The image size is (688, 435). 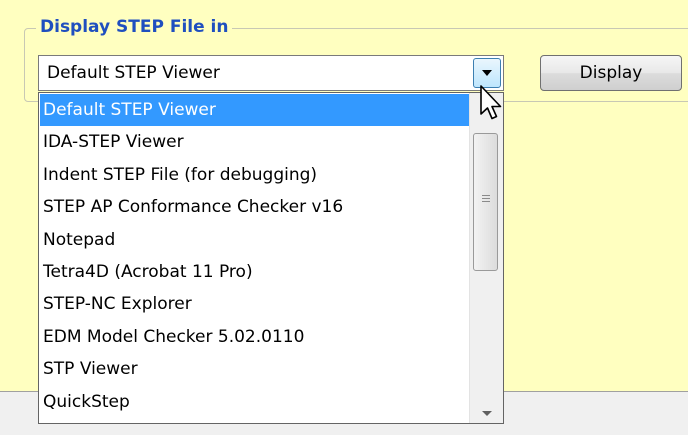 I want to click on option-step-nc-explorer: STEP-NC Explorer, so click(x=255, y=304).